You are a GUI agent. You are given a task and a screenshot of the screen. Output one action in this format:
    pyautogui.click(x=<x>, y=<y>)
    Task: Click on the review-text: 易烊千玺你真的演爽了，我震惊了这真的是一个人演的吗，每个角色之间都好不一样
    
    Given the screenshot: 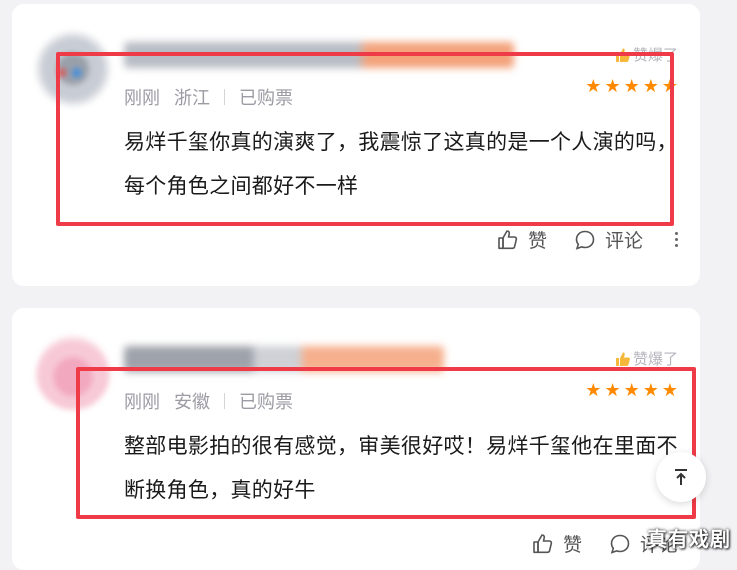 What is the action you would take?
    pyautogui.click(x=401, y=164)
    